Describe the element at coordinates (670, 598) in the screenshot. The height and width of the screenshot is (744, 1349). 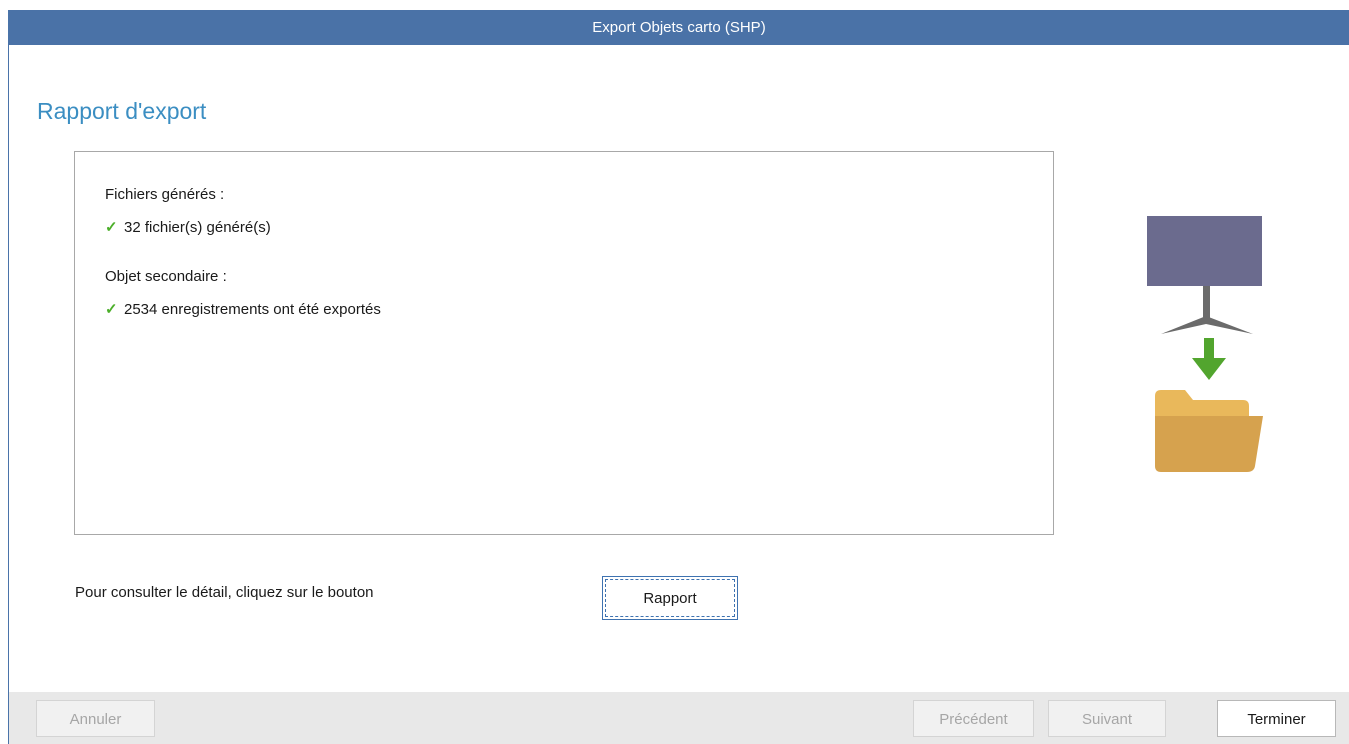
I see `report-button: Rapport` at that location.